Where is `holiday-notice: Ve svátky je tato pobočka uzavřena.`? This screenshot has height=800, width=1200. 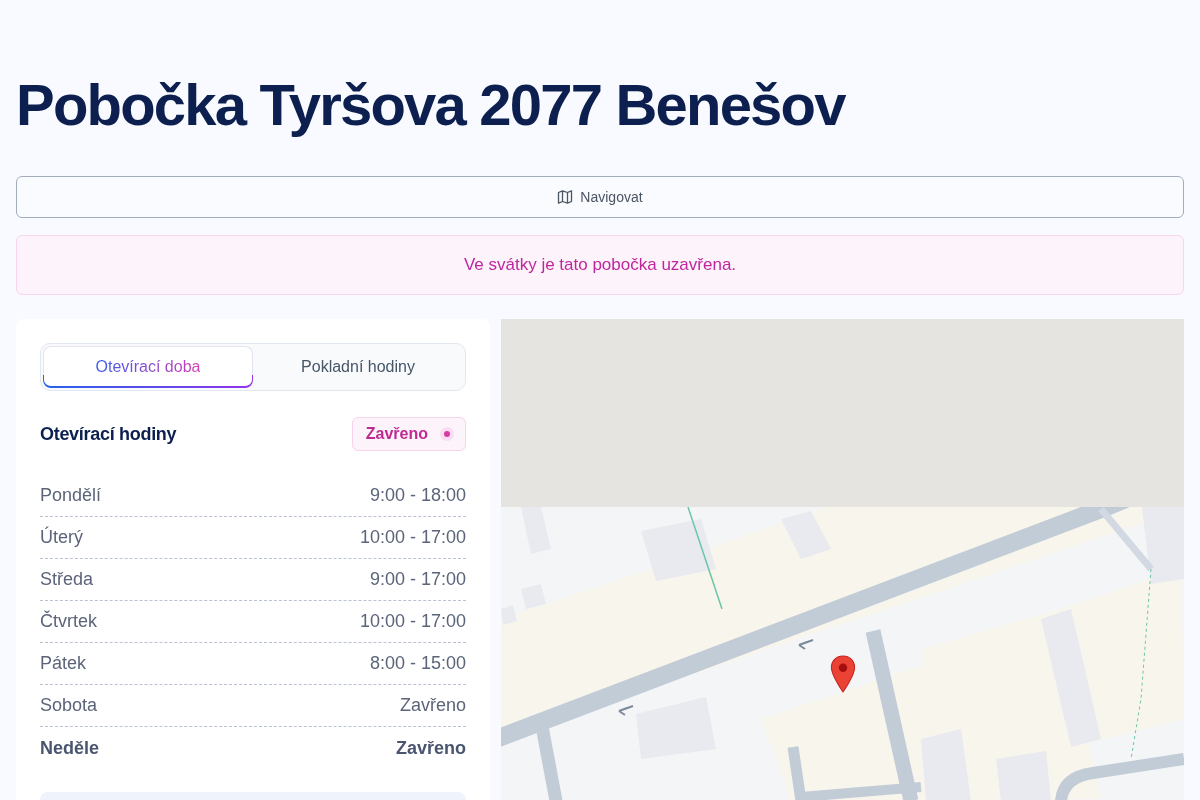
holiday-notice: Ve svátky je tato pobočka uzavřena. is located at coordinates (600, 265).